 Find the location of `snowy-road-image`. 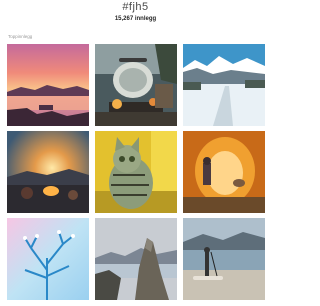

snowy-road-image is located at coordinates (224, 85).